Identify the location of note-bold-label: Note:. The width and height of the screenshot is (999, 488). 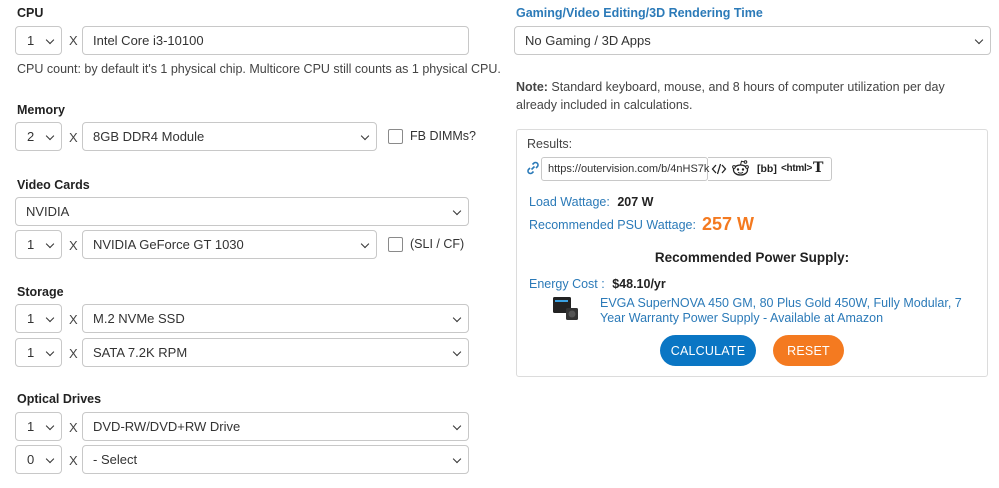
(532, 87).